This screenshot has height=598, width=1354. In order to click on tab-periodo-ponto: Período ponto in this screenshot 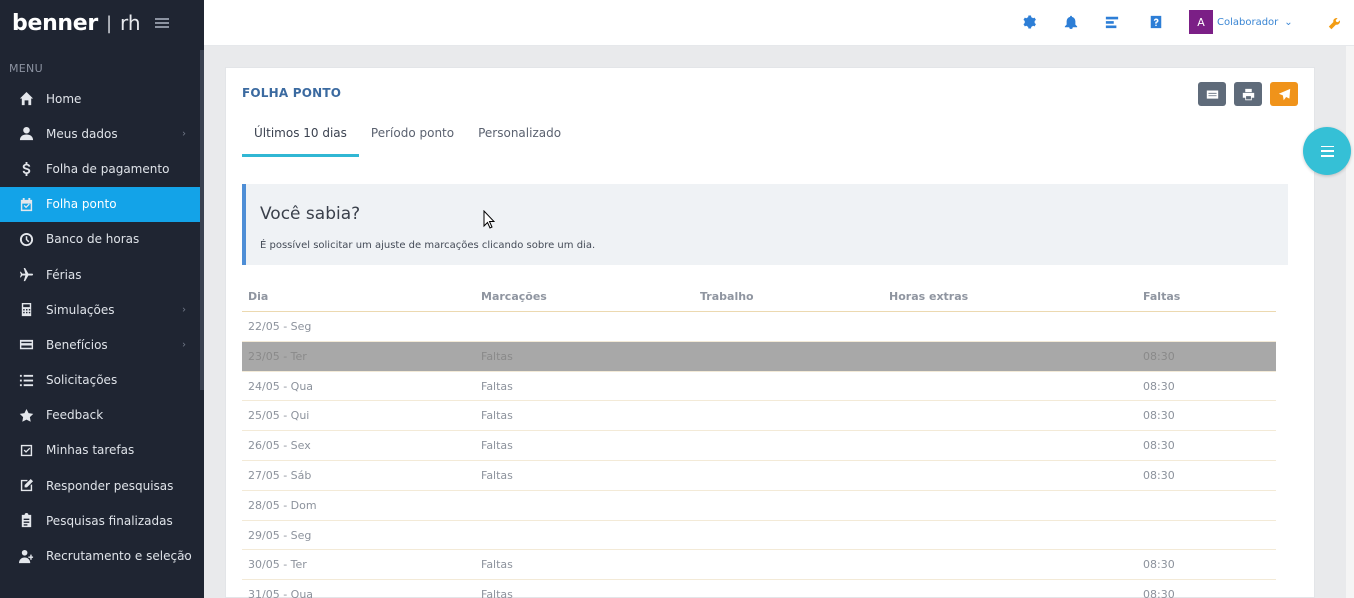, I will do `click(412, 140)`.